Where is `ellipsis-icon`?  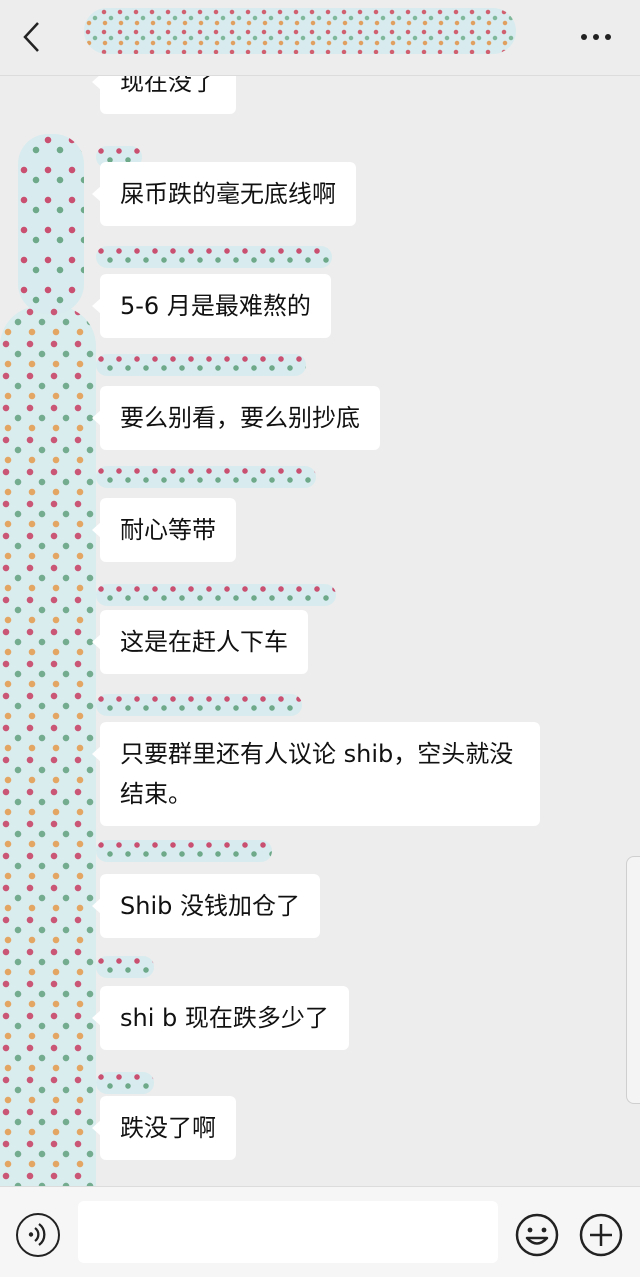
ellipsis-icon is located at coordinates (596, 37).